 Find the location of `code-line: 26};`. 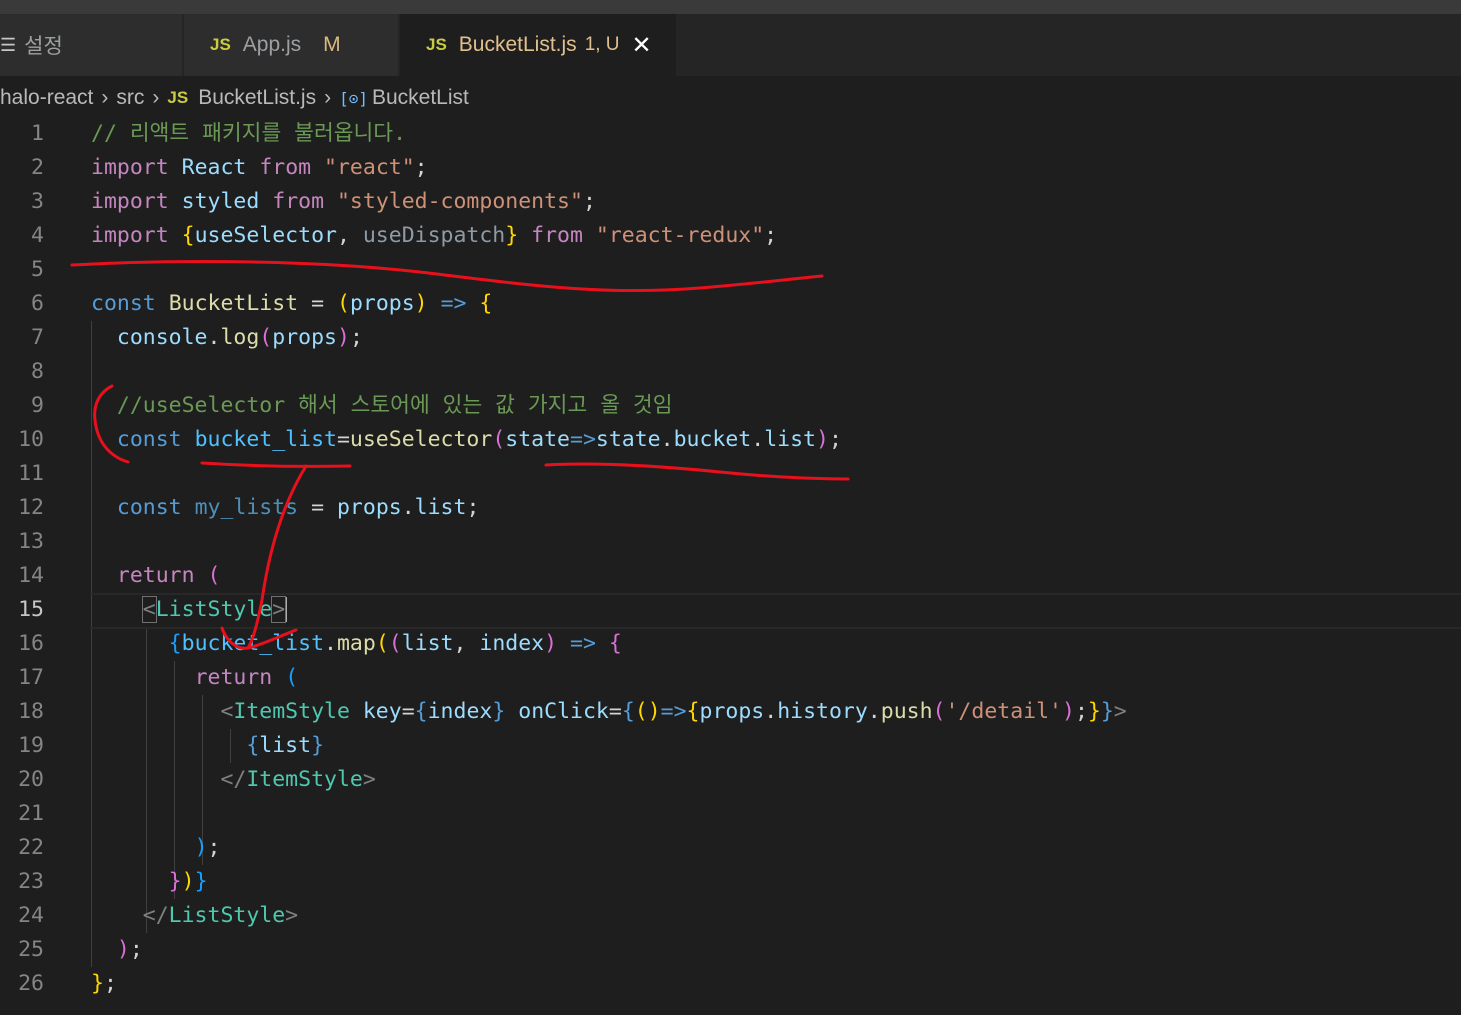

code-line: 26}; is located at coordinates (67, 983).